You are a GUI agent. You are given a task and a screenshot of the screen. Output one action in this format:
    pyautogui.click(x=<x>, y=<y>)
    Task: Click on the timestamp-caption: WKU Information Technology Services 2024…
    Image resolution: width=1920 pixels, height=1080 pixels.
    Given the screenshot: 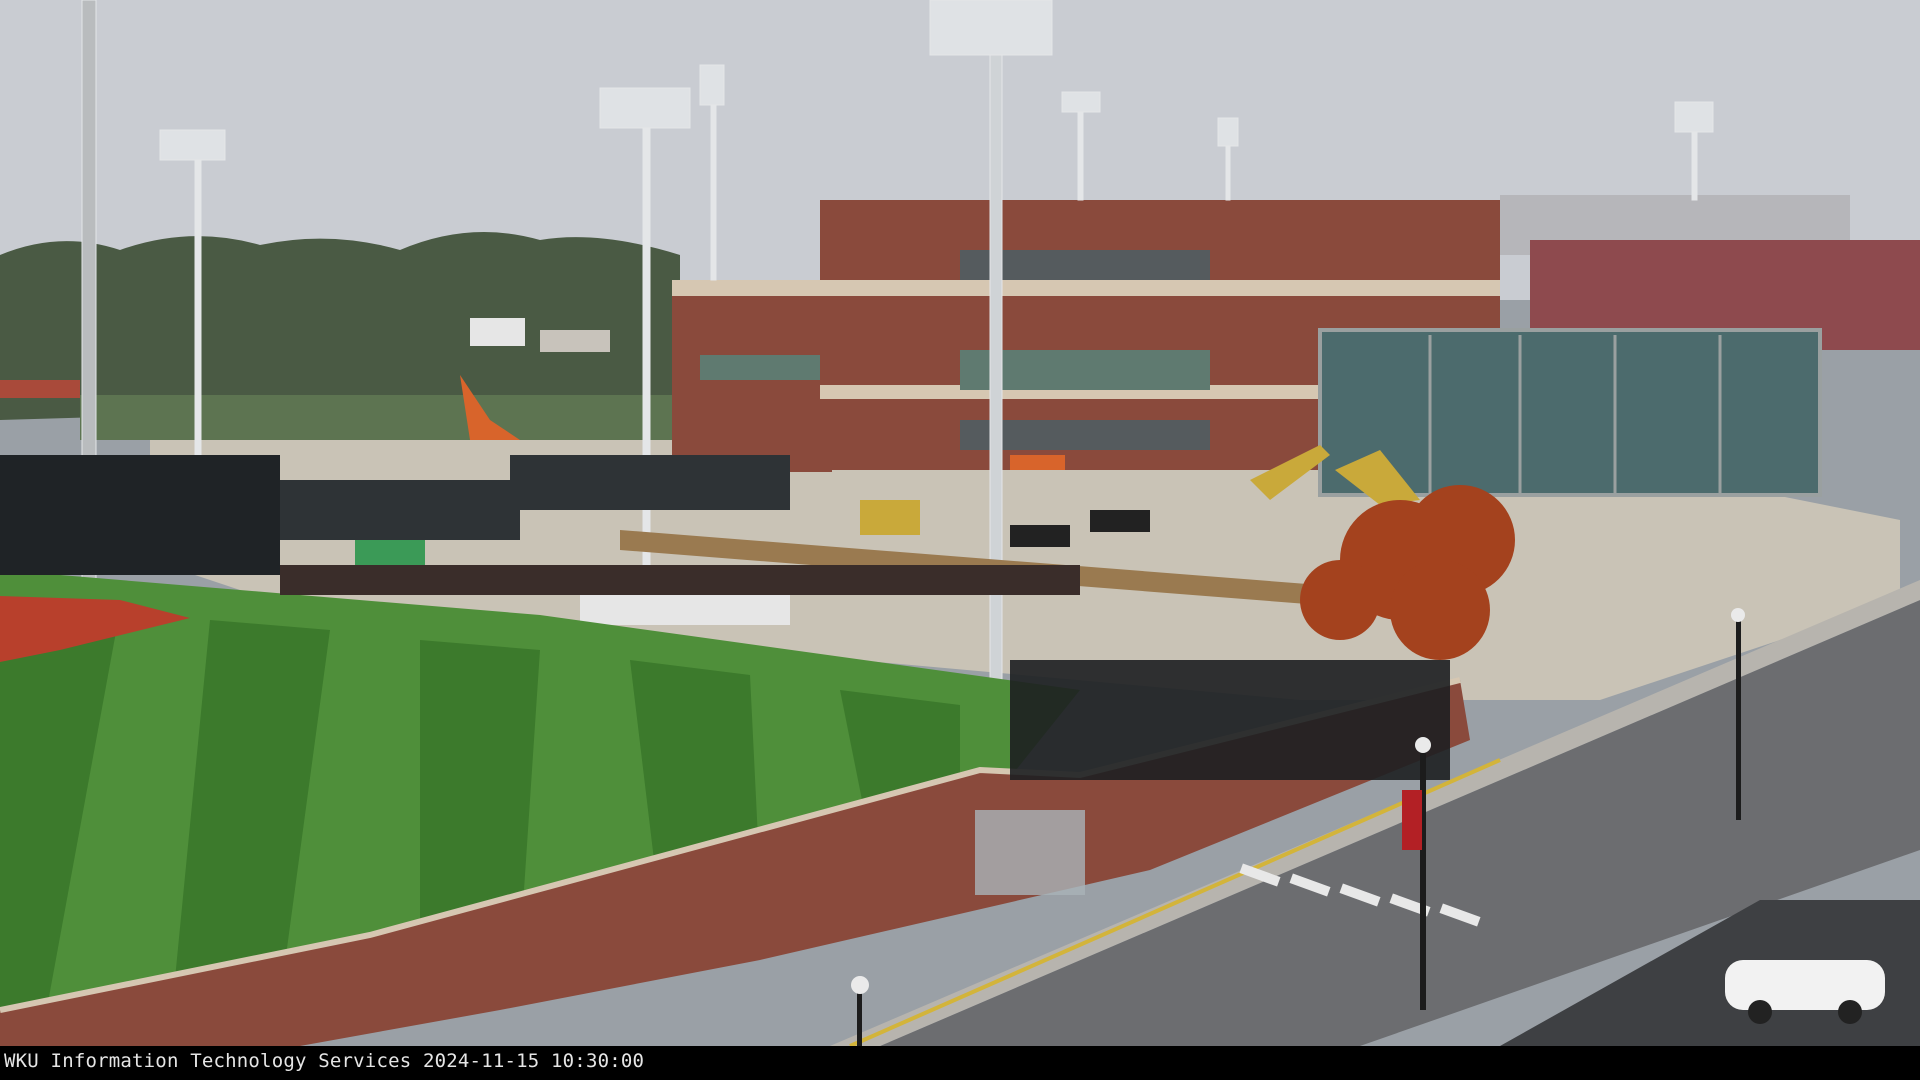 What is the action you would take?
    pyautogui.click(x=324, y=1061)
    